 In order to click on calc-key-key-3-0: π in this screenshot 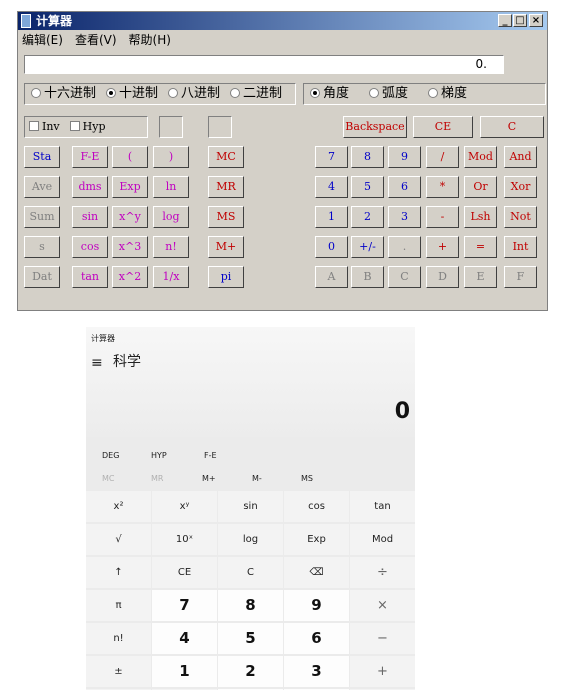, I will do `click(118, 605)`.